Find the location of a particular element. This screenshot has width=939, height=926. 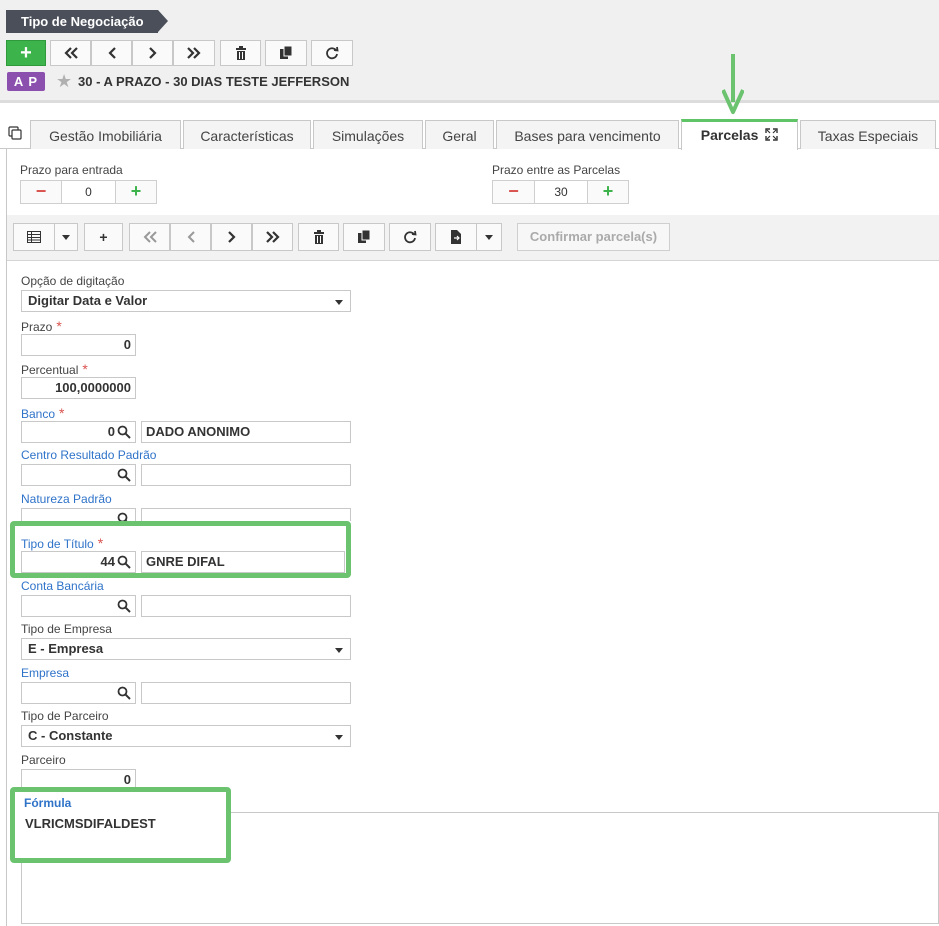

tab-parcelas: Parcelas is located at coordinates (739, 134).